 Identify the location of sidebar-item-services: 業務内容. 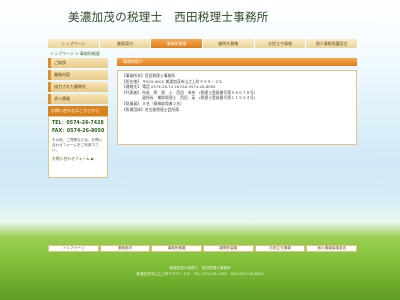
(78, 75).